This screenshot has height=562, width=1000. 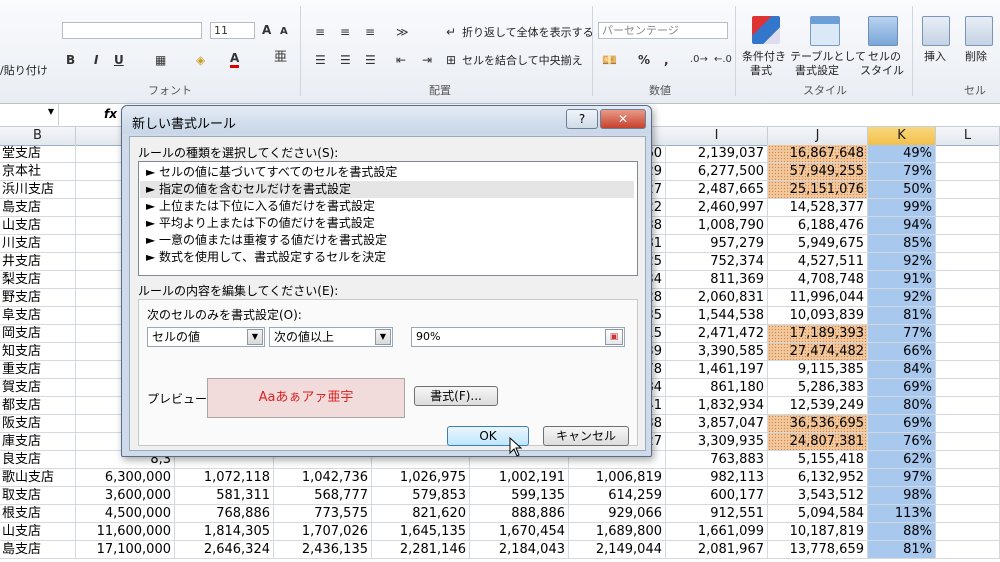 I want to click on cell-i: 600,177, so click(x=717, y=495).